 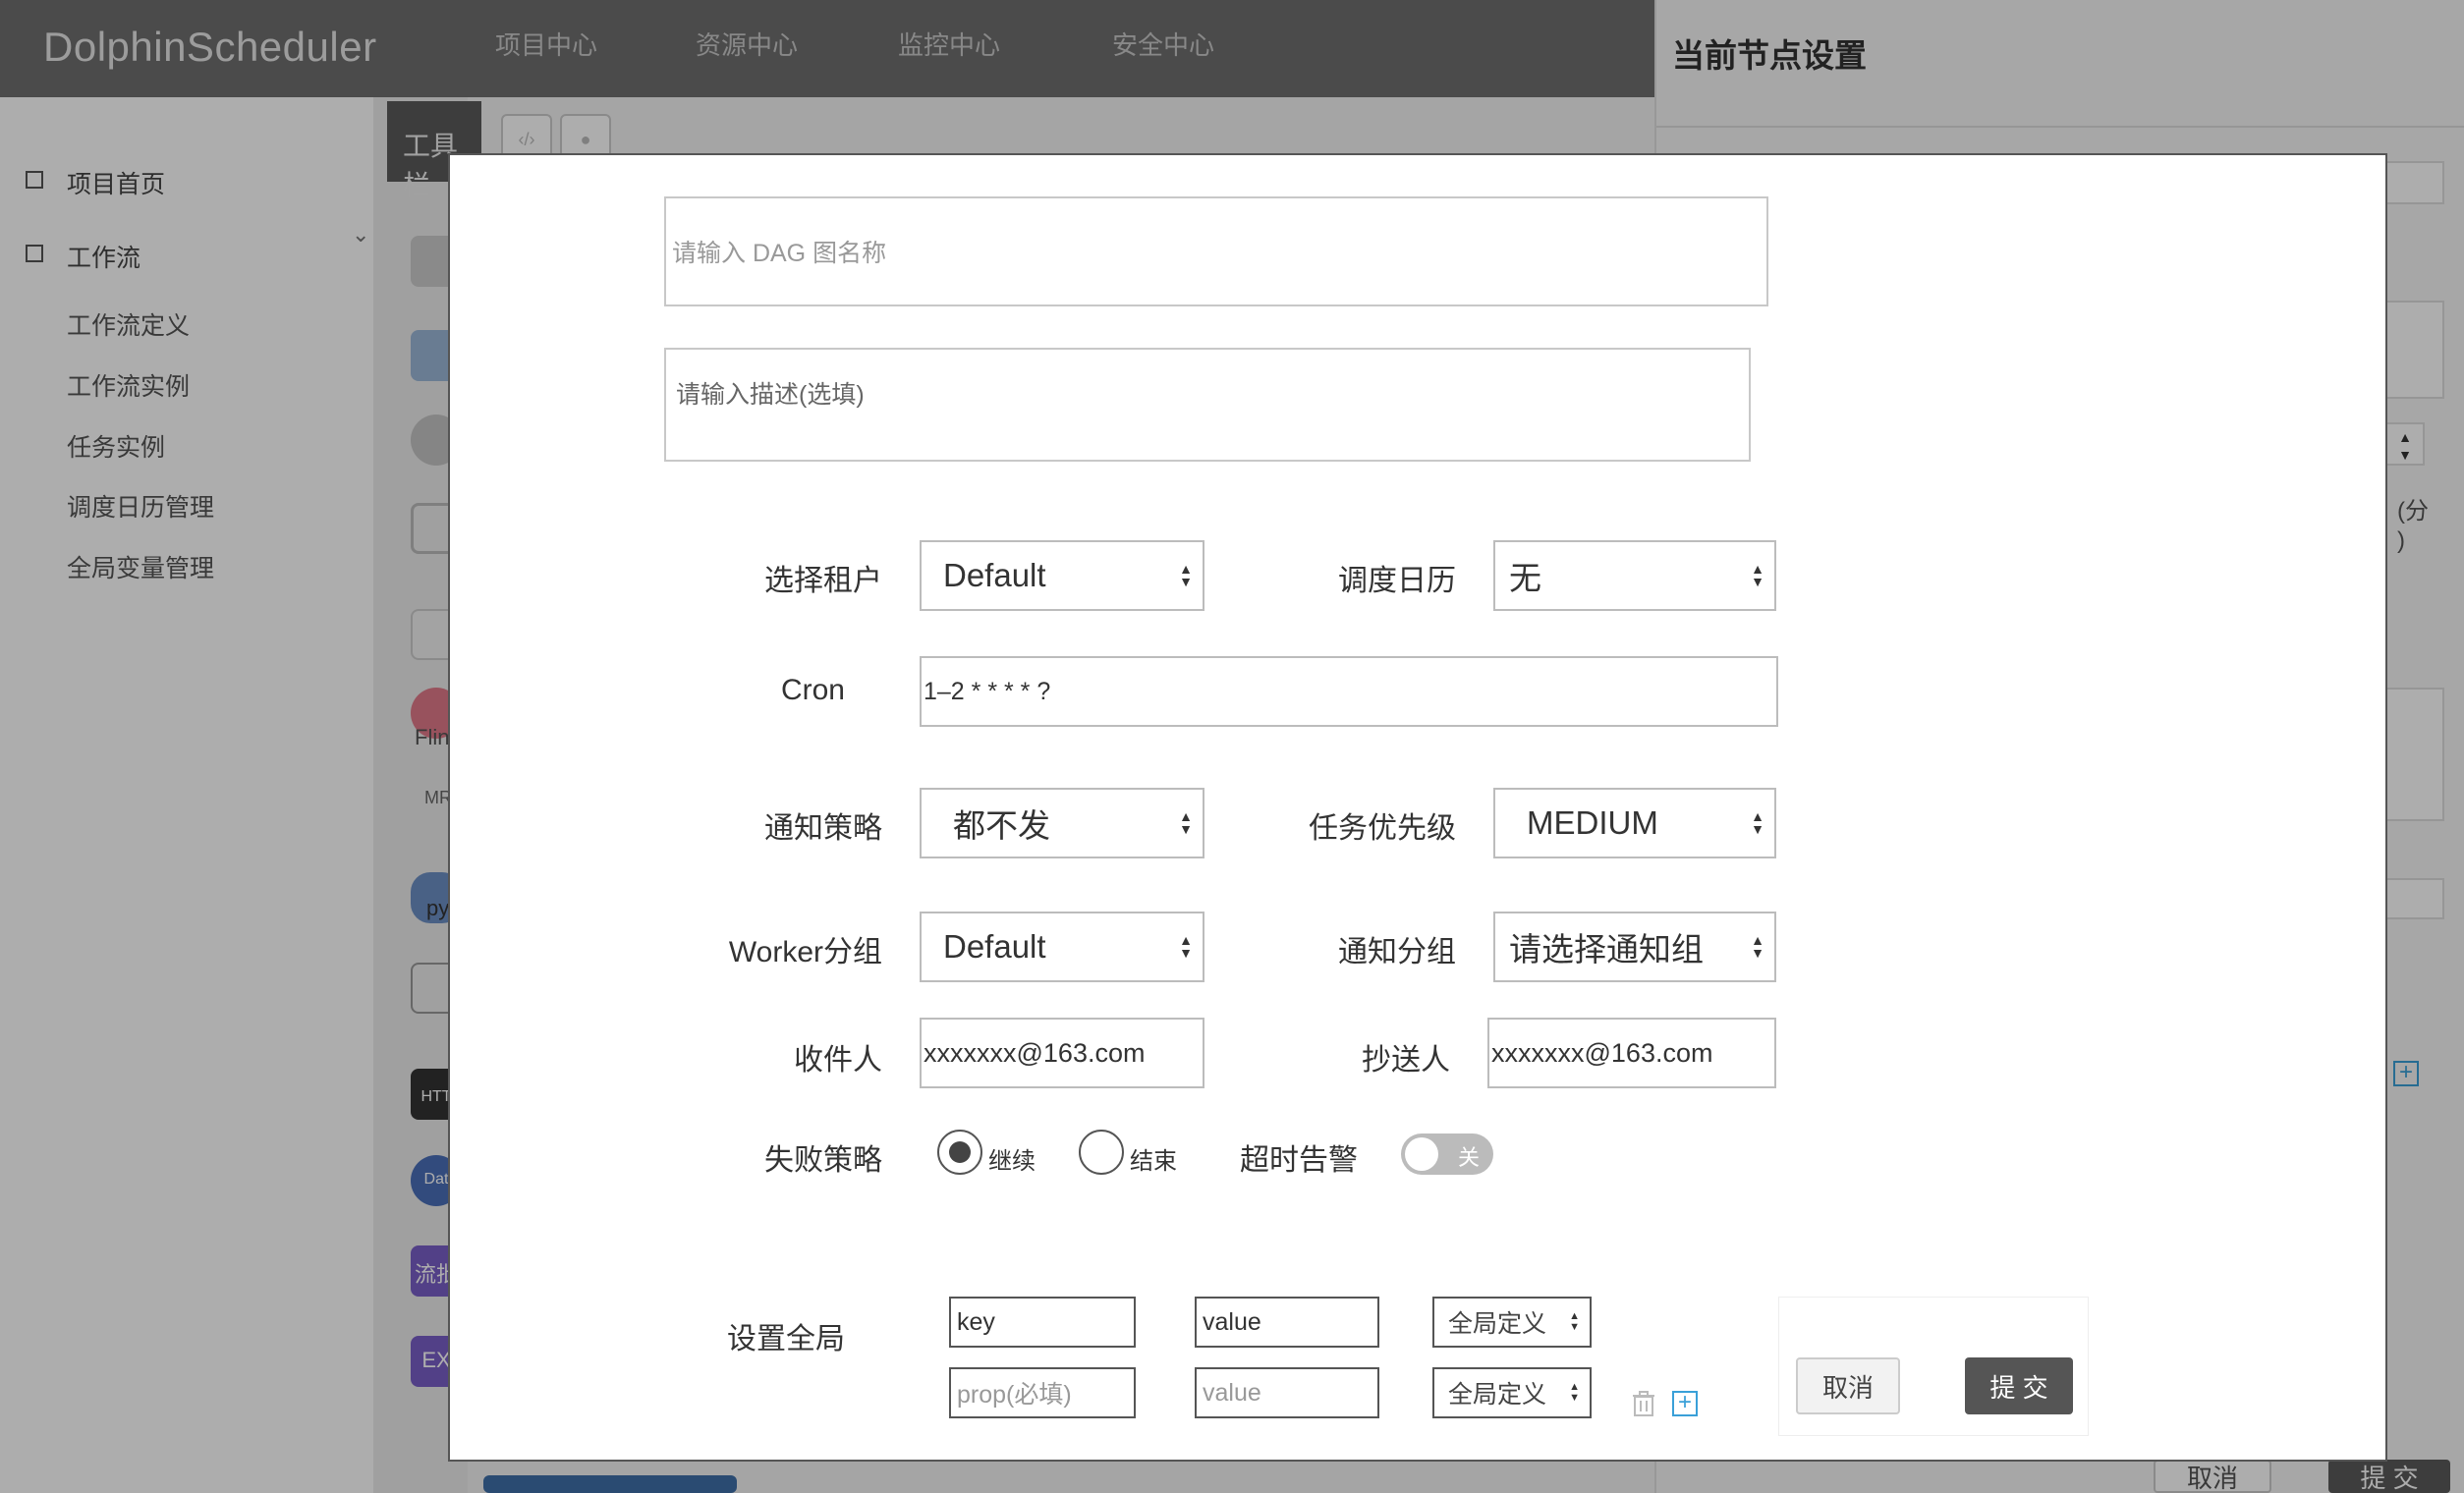 I want to click on failure-strategy-label: 失败策略, so click(x=823, y=1160).